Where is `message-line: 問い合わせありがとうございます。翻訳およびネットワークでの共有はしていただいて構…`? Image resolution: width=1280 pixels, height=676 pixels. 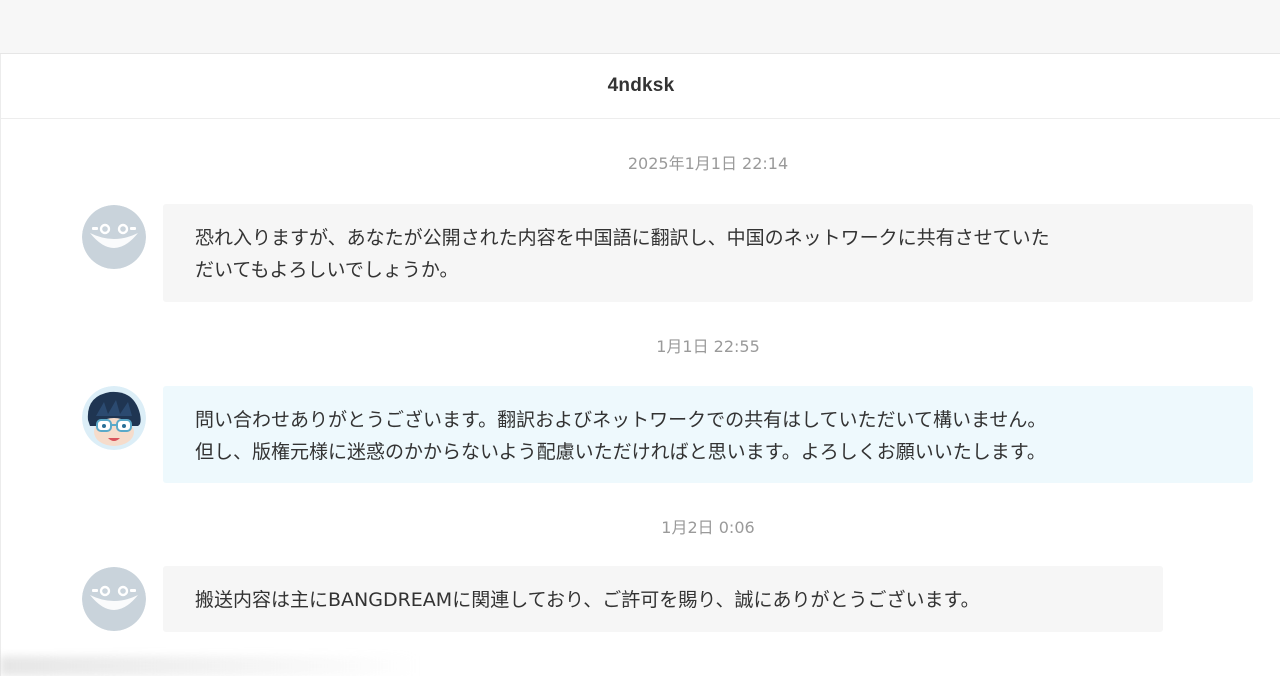 message-line: 問い合わせありがとうございます。翻訳およびネットワークでの共有はしていただいて構… is located at coordinates (621, 420).